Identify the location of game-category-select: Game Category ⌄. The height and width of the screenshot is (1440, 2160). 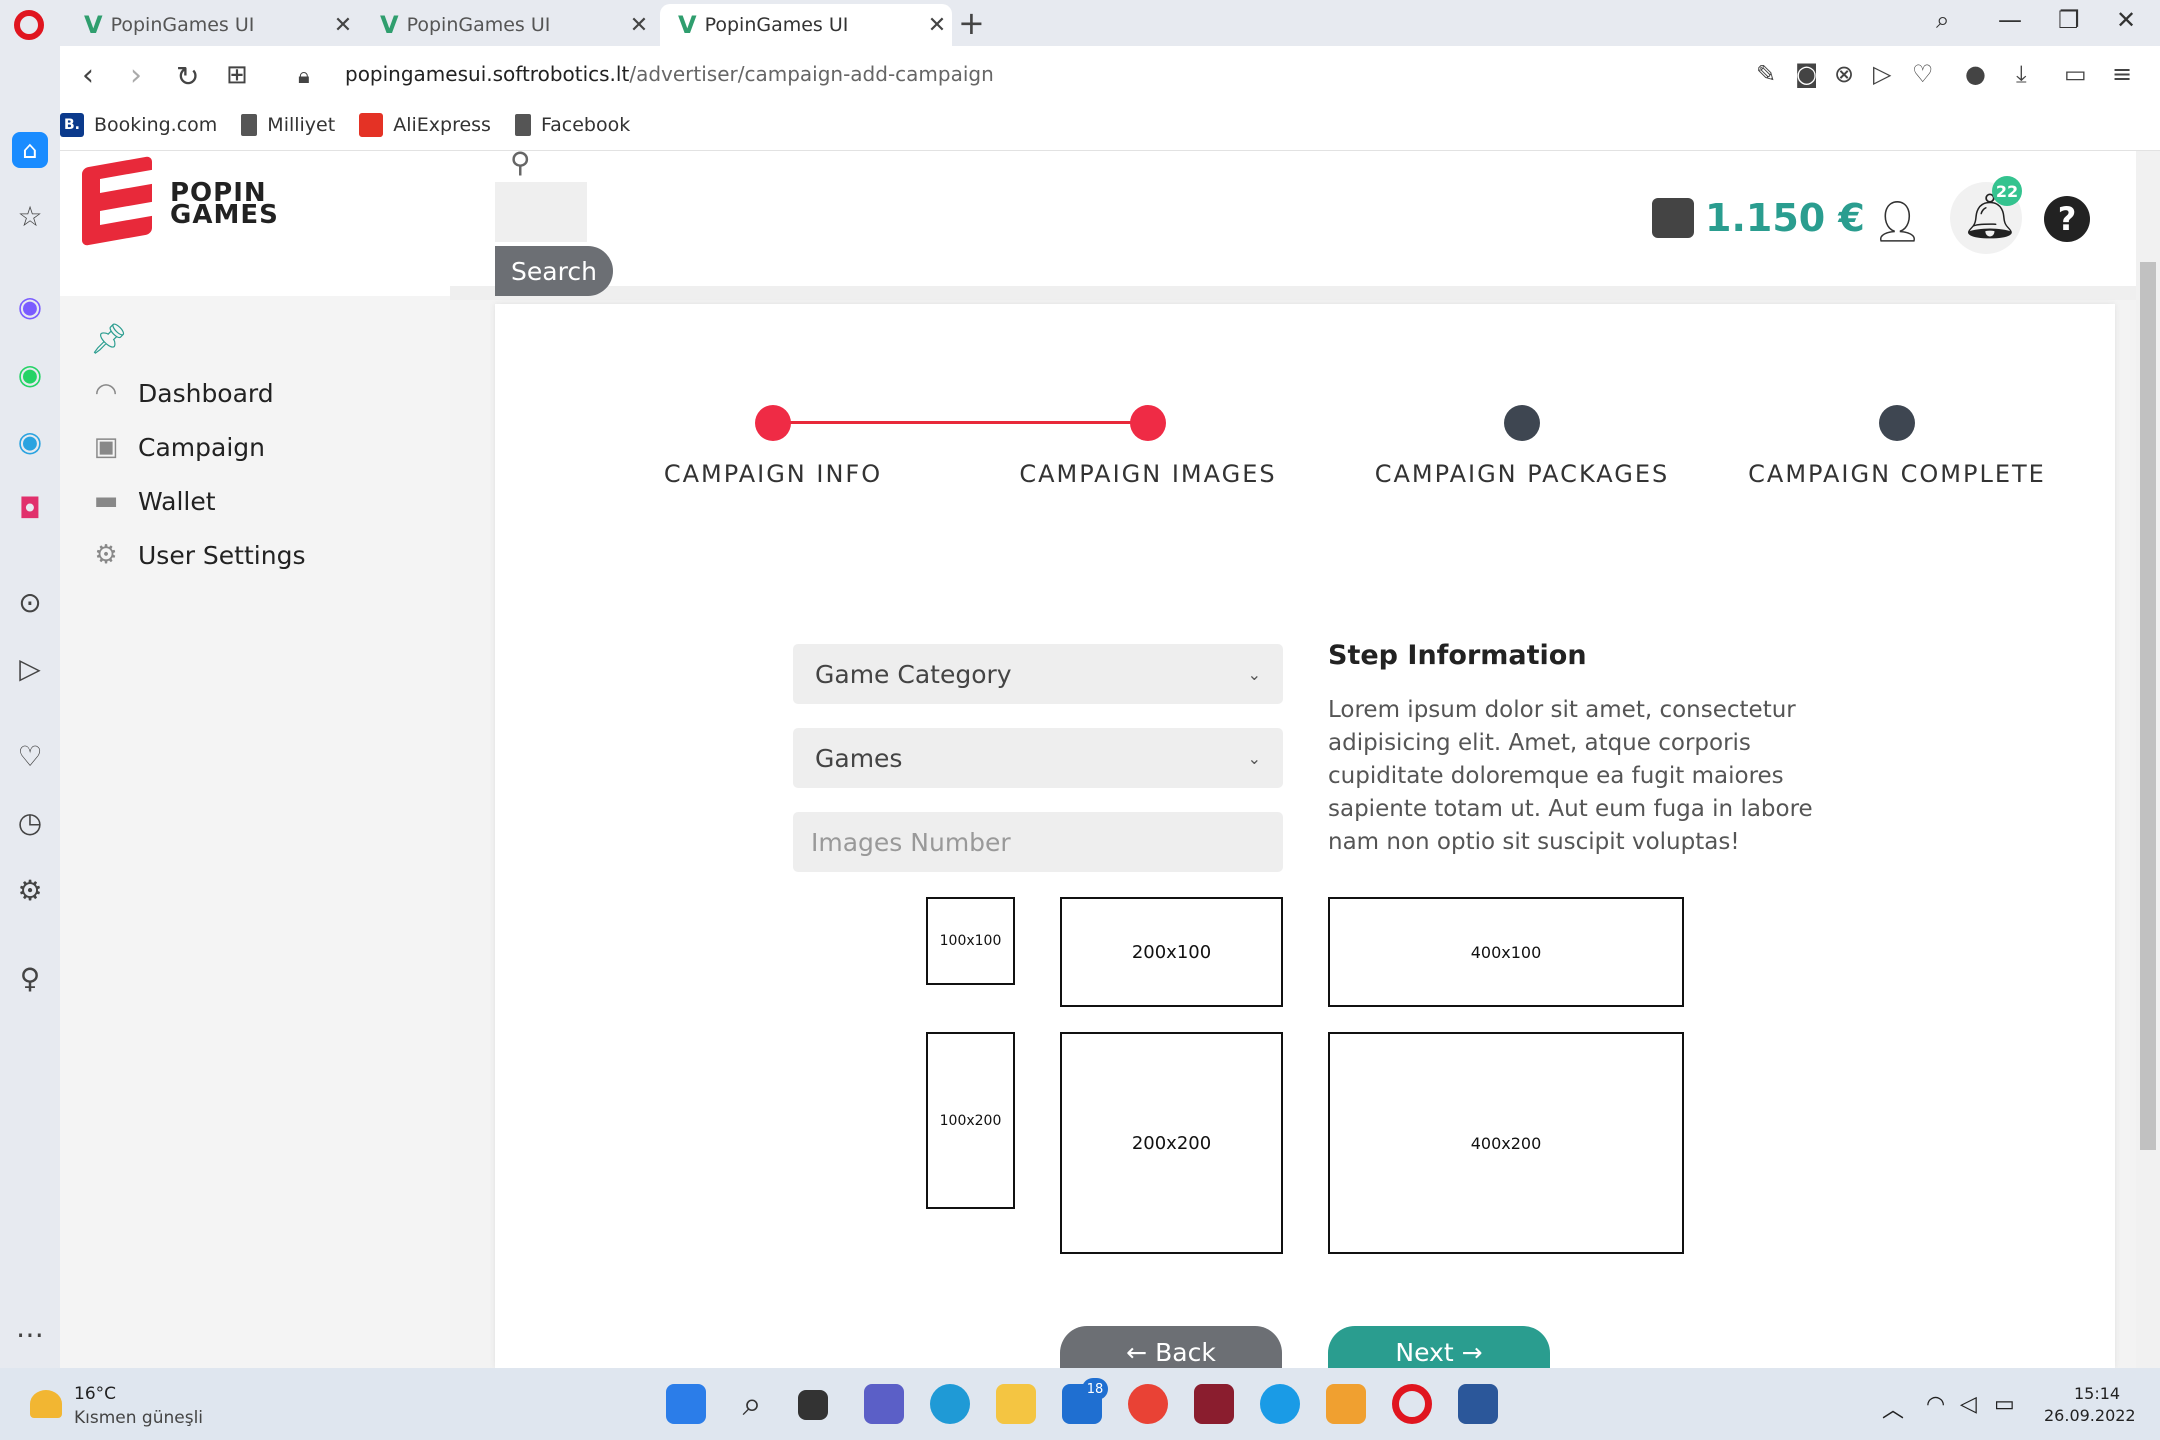
(1038, 674).